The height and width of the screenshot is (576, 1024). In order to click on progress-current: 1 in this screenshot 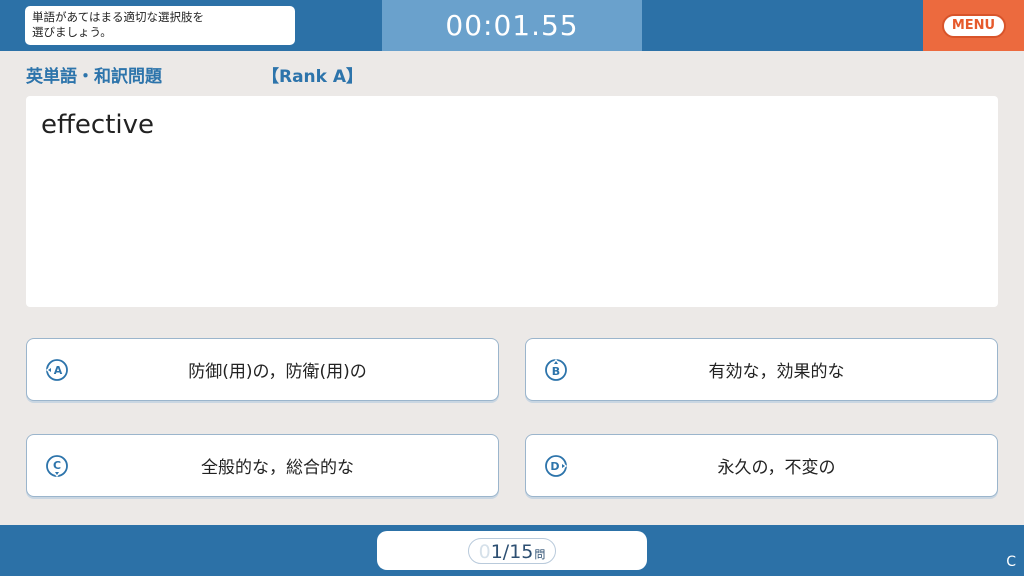, I will do `click(496, 551)`.